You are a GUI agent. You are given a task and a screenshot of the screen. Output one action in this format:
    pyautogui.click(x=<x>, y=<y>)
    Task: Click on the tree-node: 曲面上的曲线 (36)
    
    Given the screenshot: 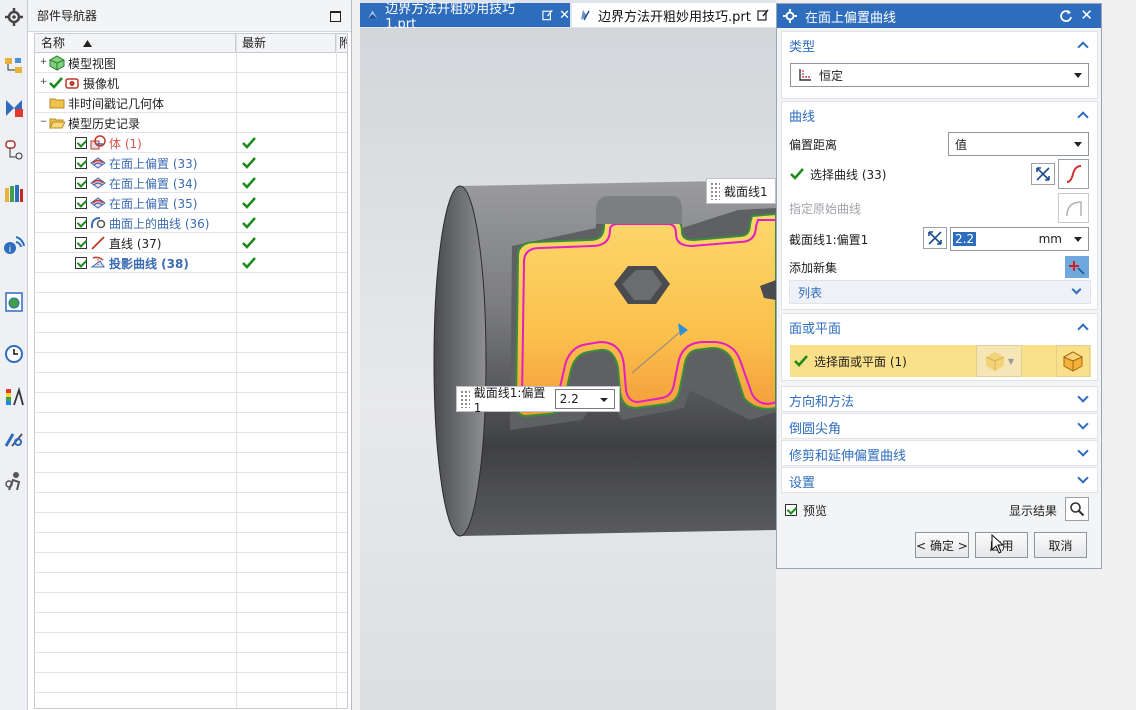 What is the action you would take?
    pyautogui.click(x=142, y=223)
    